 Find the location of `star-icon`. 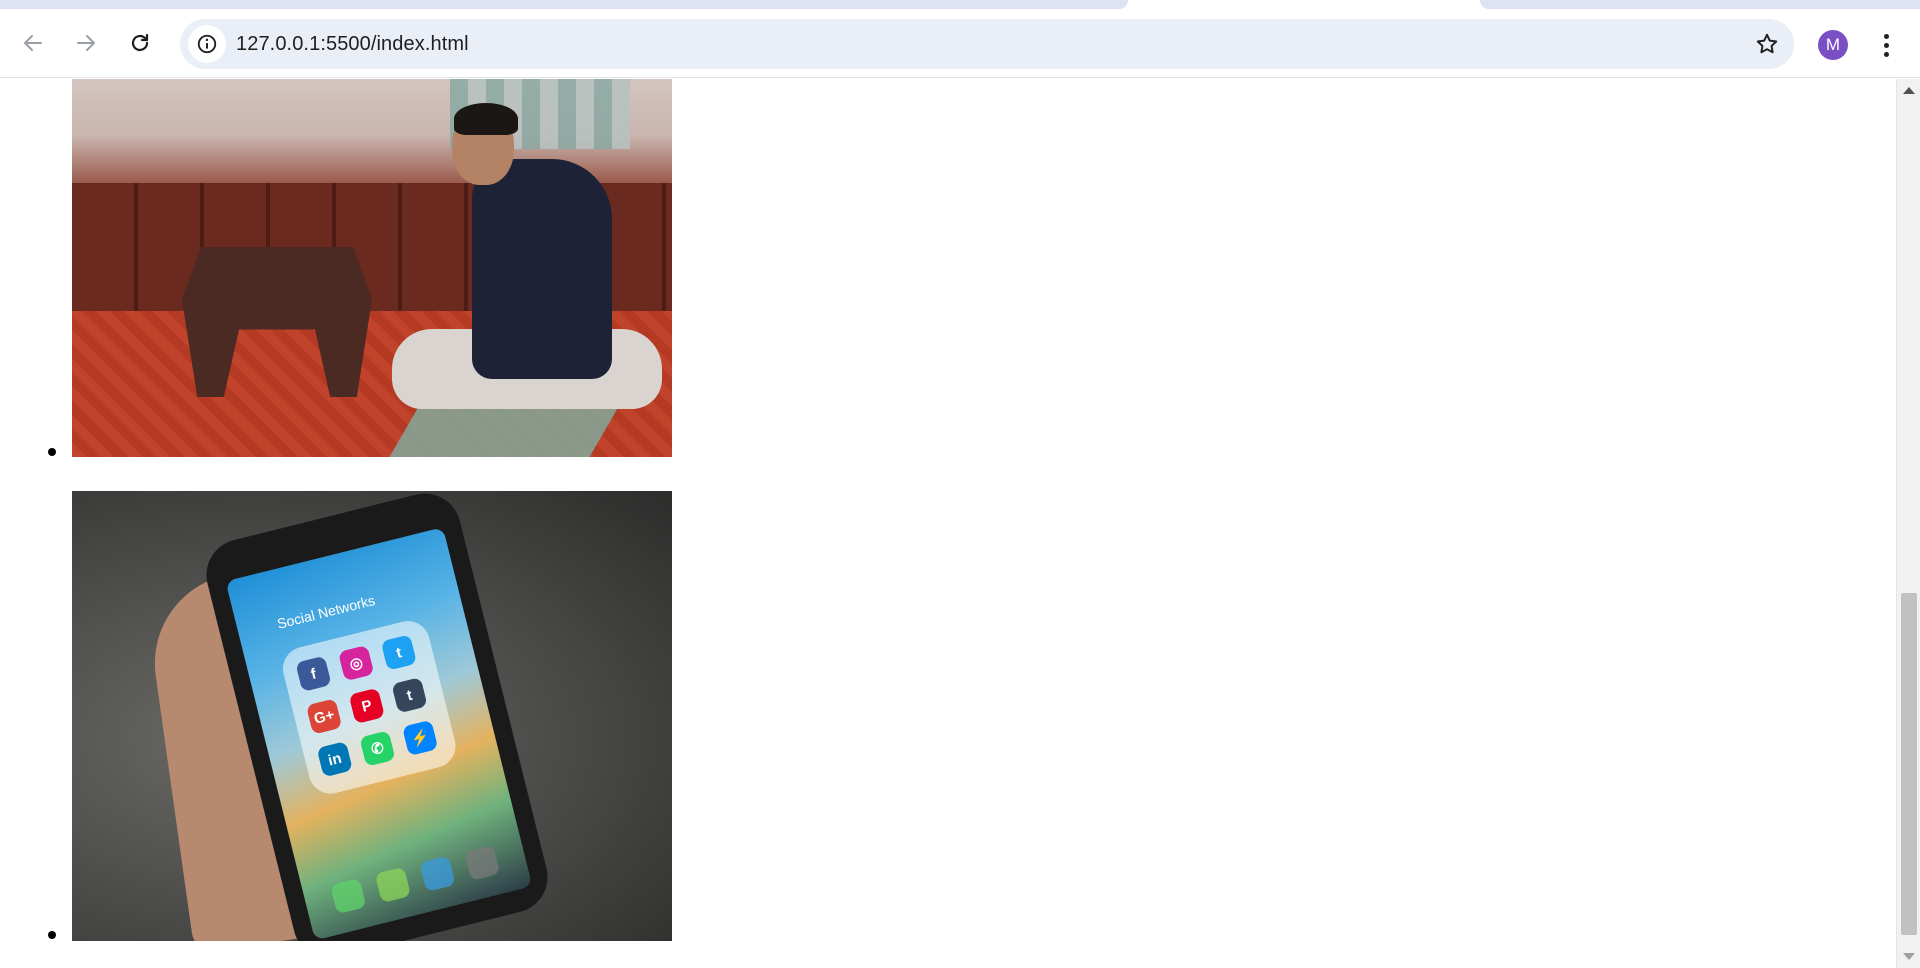

star-icon is located at coordinates (1767, 43).